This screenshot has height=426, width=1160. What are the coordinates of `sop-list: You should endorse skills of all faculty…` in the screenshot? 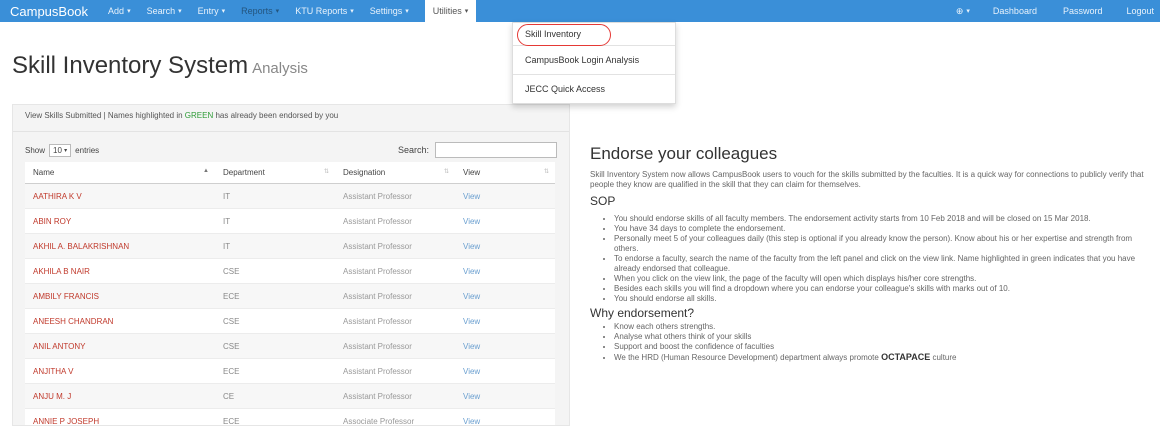 It's located at (870, 259).